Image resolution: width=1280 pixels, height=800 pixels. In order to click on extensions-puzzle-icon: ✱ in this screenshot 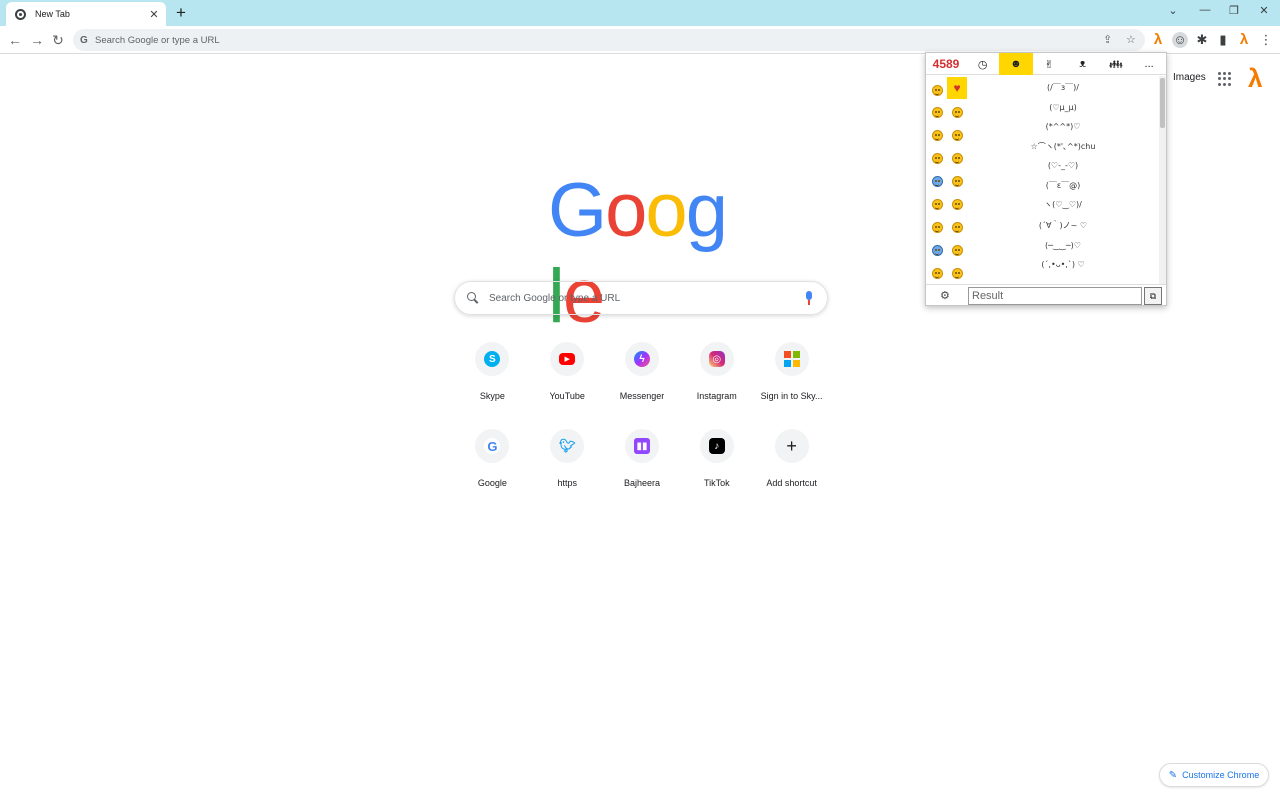, I will do `click(1202, 40)`.